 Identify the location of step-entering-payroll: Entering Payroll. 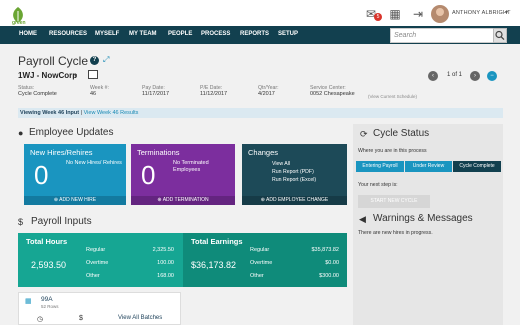
(380, 166).